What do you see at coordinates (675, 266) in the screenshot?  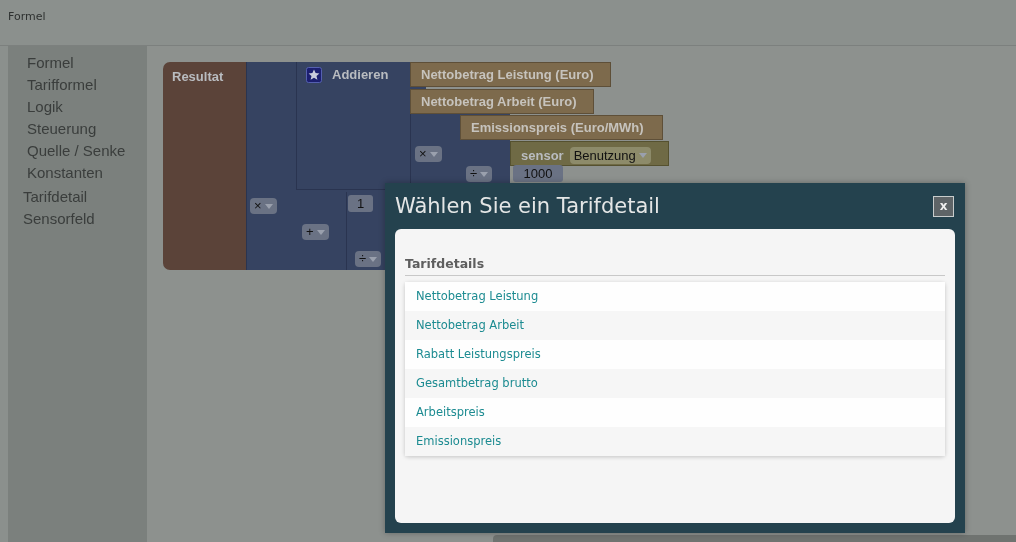 I see `section-heading: Tarifdetails` at bounding box center [675, 266].